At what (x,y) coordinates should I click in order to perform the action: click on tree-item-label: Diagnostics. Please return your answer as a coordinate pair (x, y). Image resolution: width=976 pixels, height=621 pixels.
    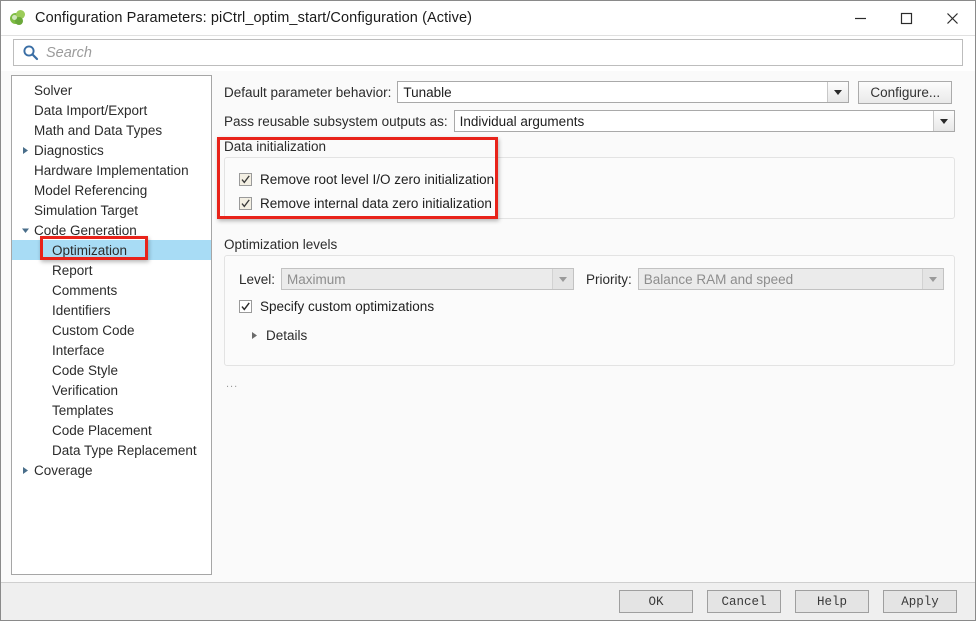
    Looking at the image, I should click on (69, 150).